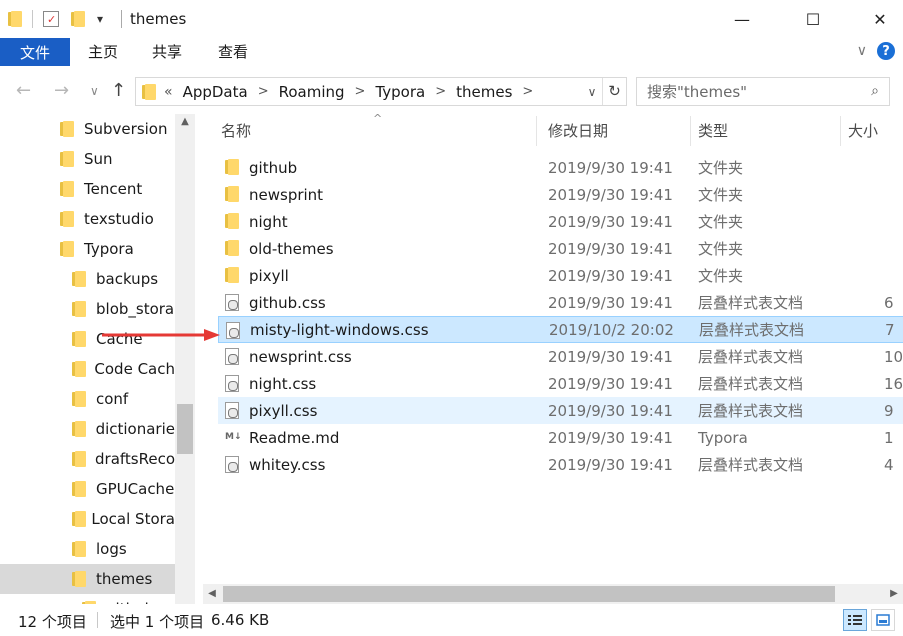  What do you see at coordinates (889, 302) in the screenshot?
I see `file-size: 6` at bounding box center [889, 302].